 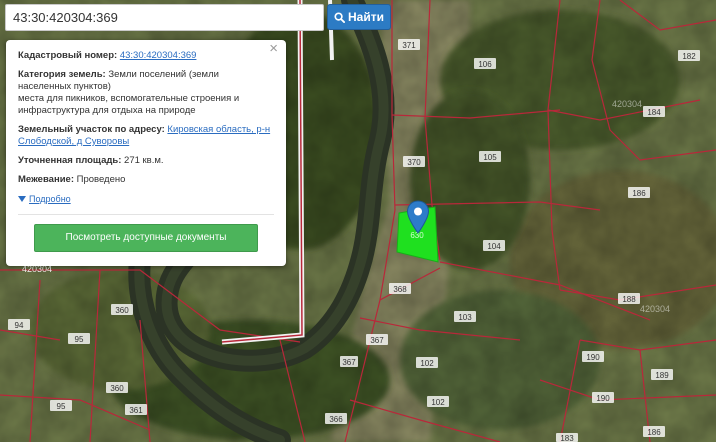 I want to click on svg-text: 371, so click(x=409, y=45).